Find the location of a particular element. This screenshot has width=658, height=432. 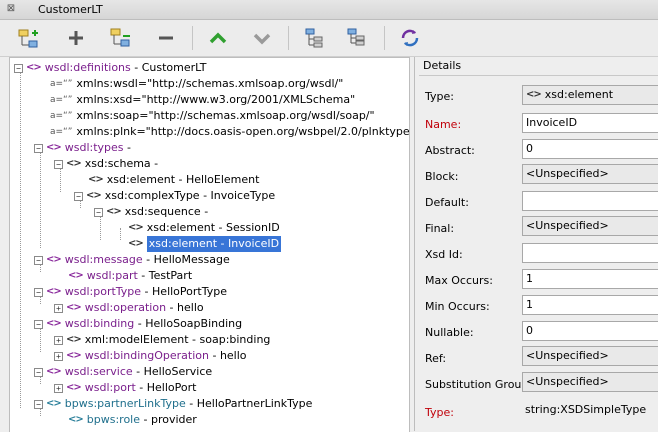

node-label: - is located at coordinates (127, 147).